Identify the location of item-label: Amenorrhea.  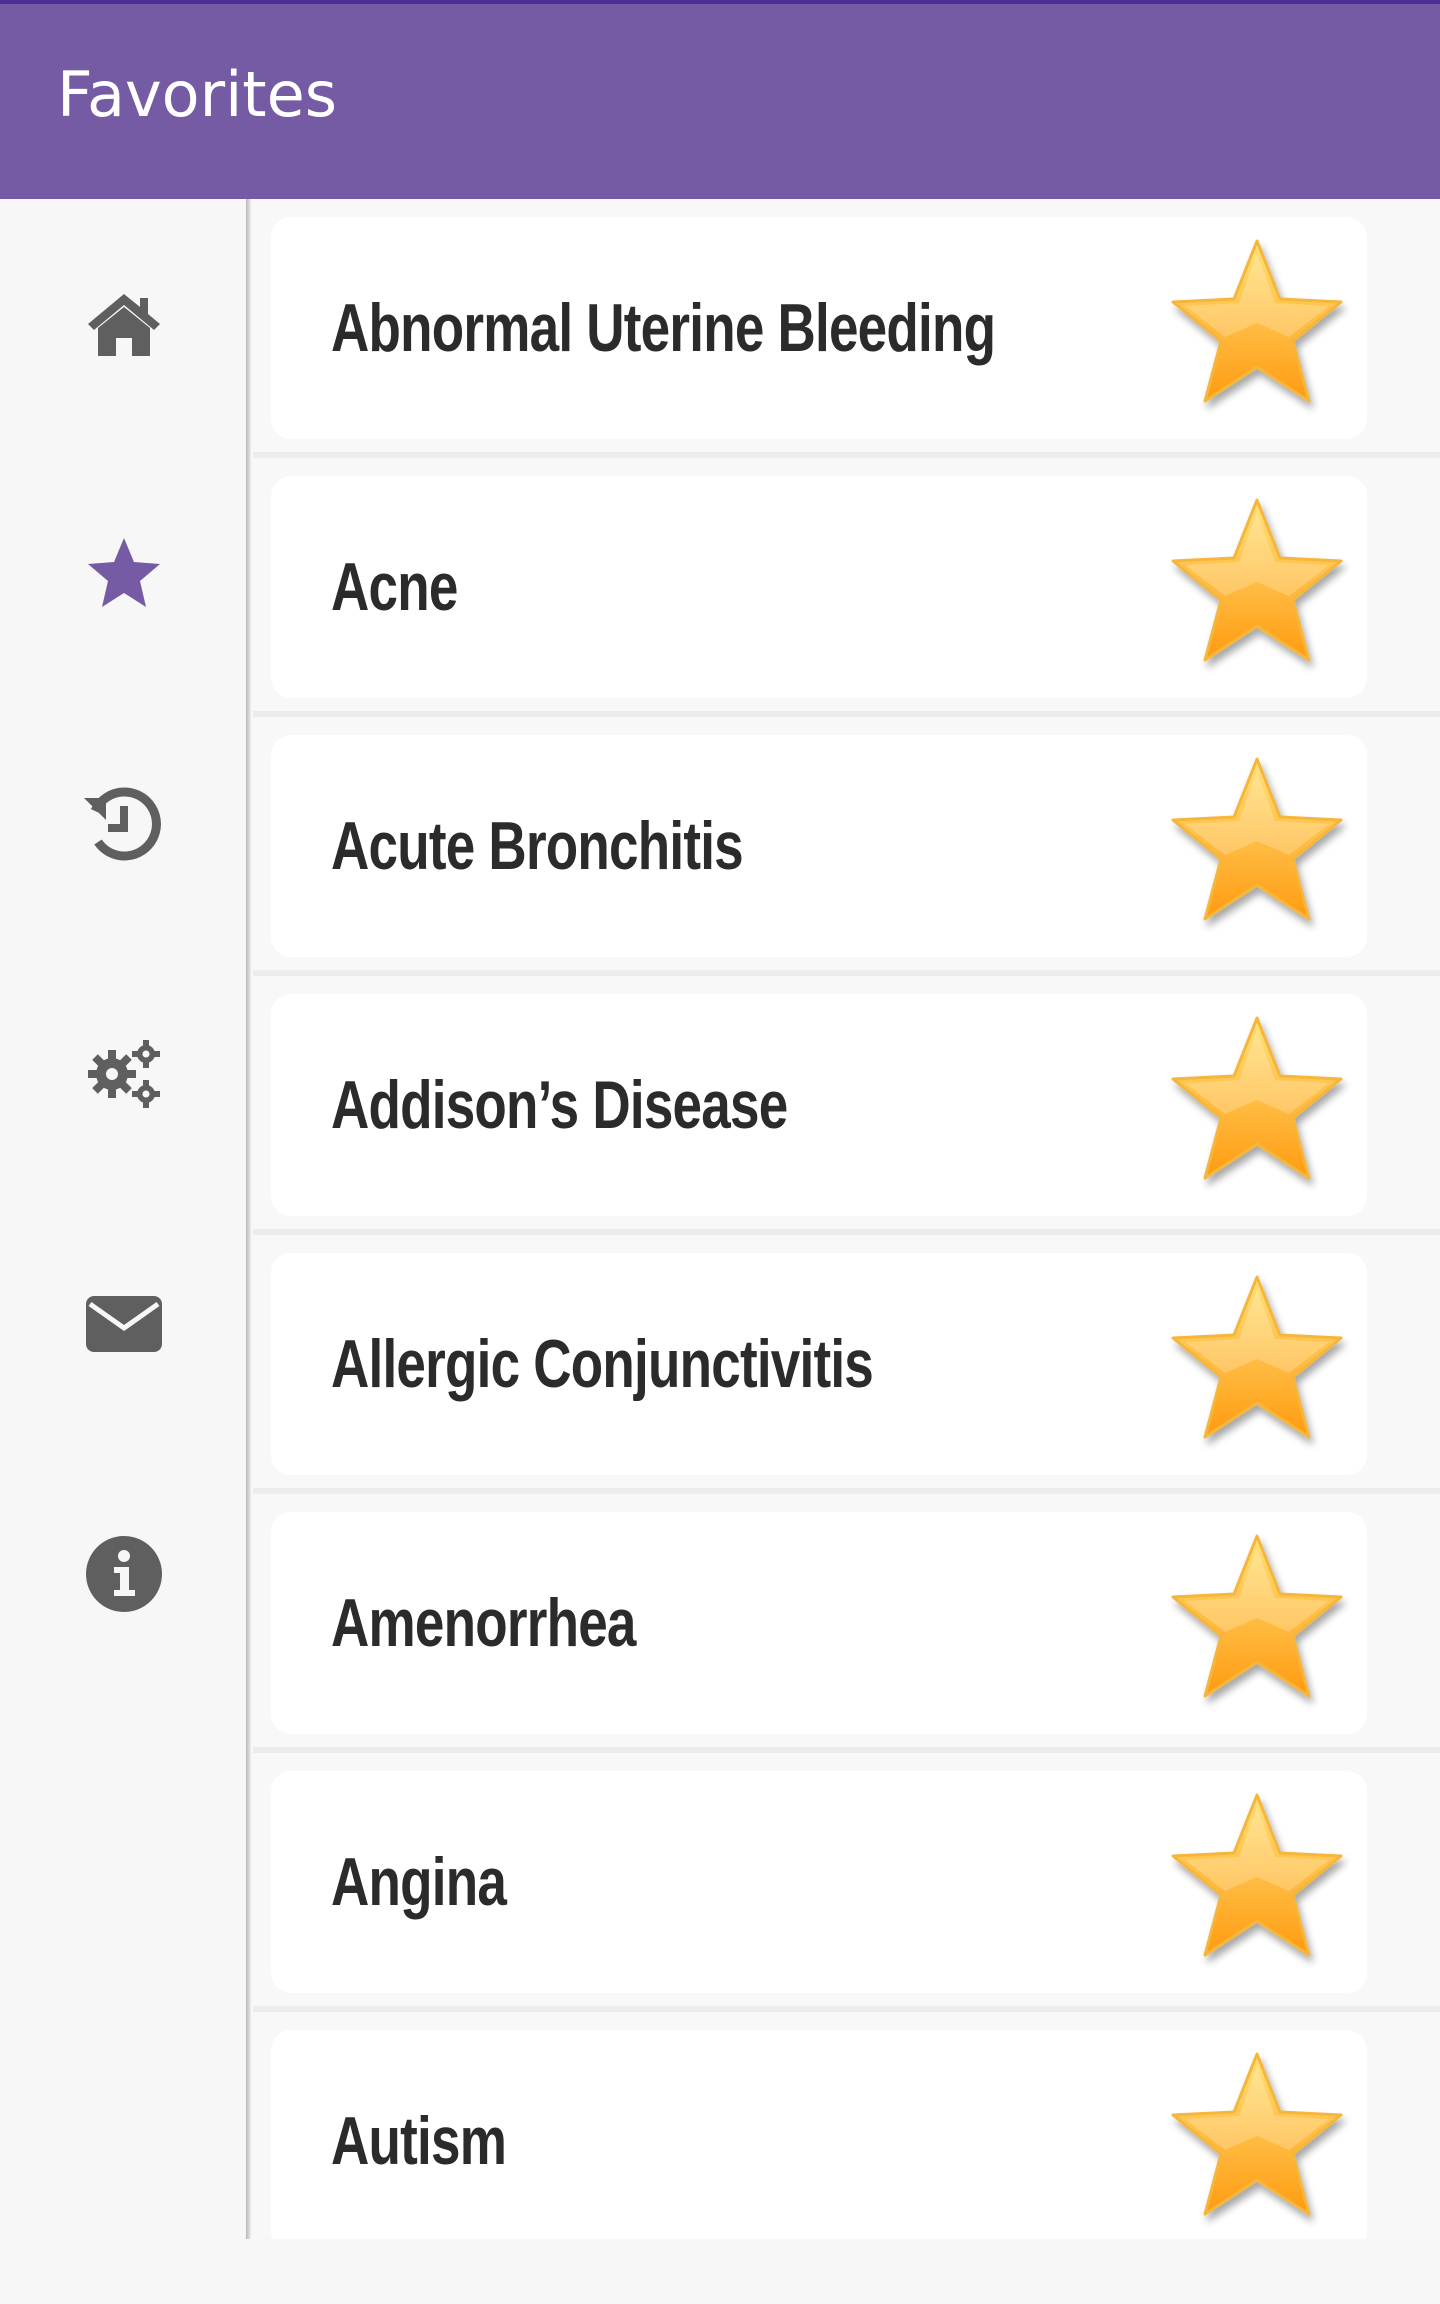
(483, 1623).